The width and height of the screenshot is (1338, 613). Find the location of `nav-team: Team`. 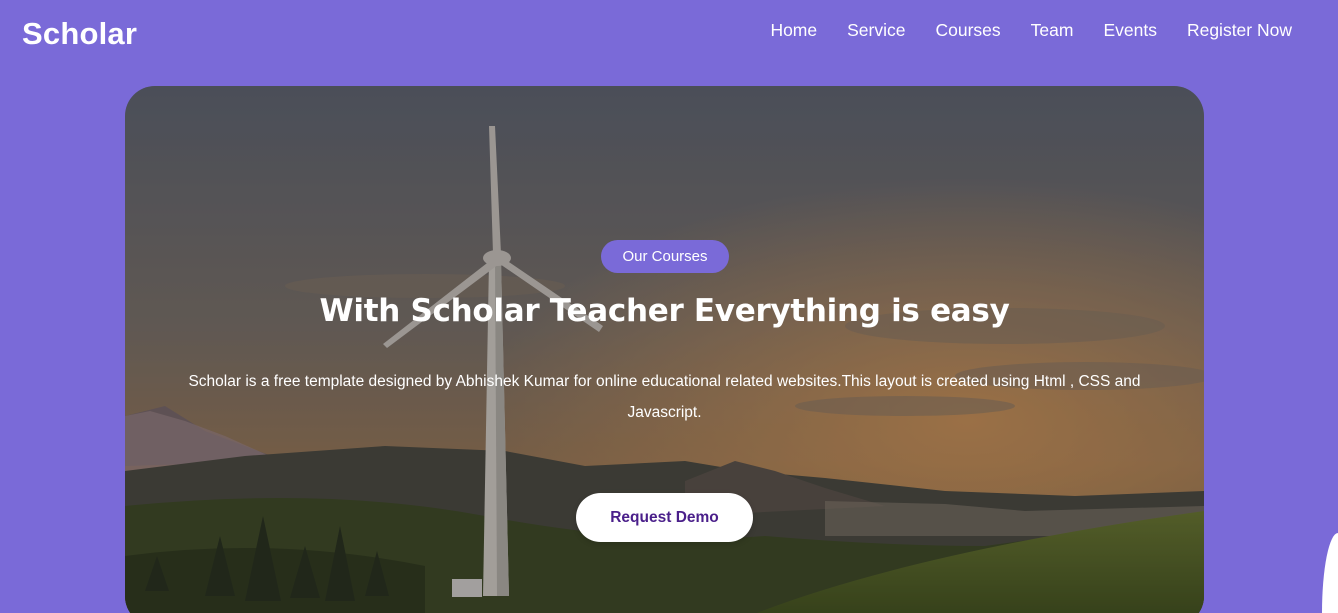

nav-team: Team is located at coordinates (1052, 30).